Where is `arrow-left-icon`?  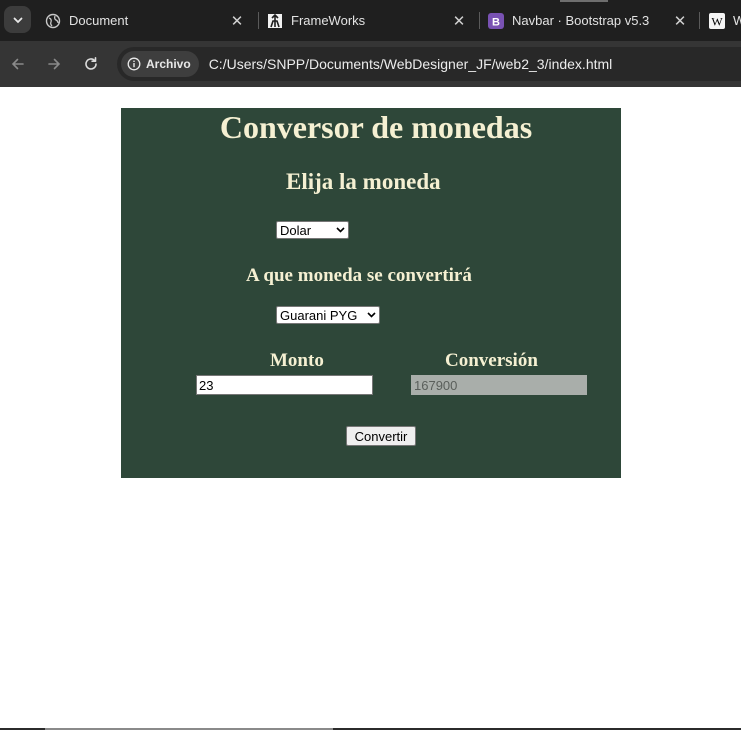
arrow-left-icon is located at coordinates (17, 64).